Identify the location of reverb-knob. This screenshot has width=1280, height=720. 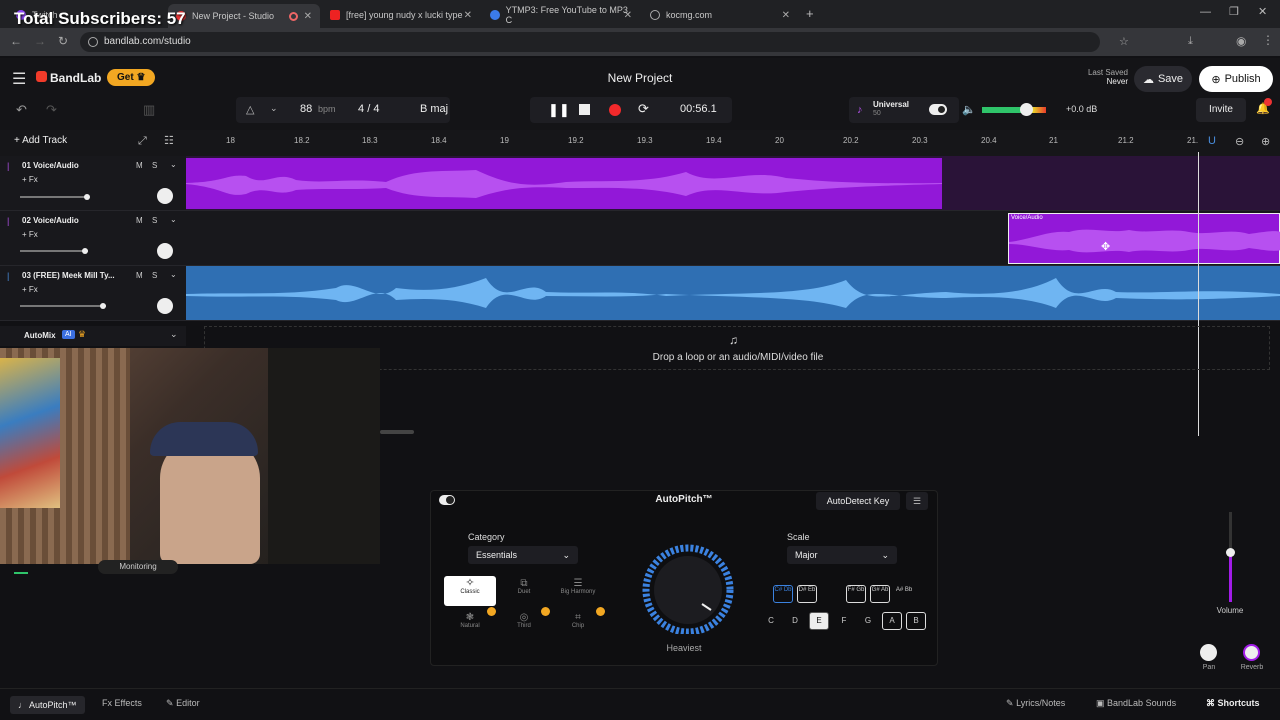
(1251, 652).